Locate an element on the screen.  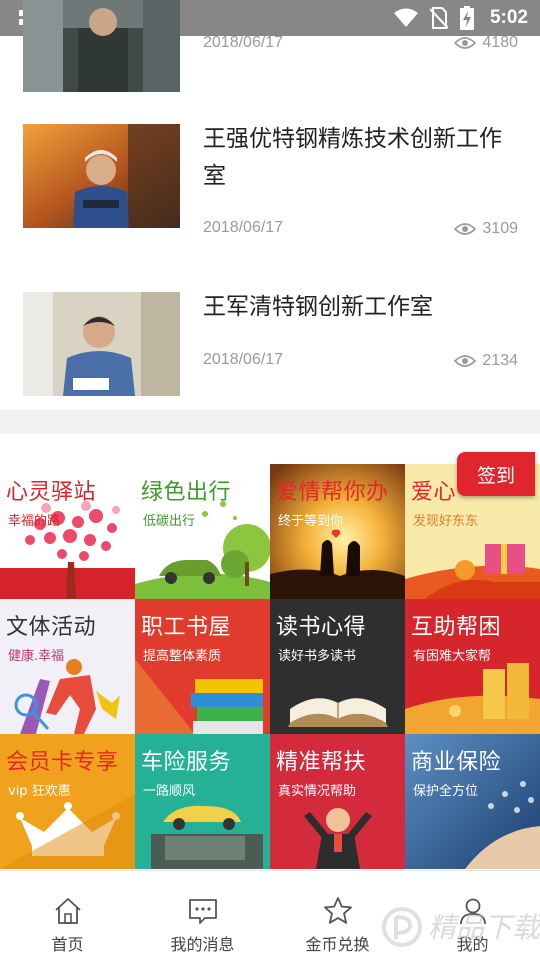
tile-title: 绿色出行 is located at coordinates (186, 492).